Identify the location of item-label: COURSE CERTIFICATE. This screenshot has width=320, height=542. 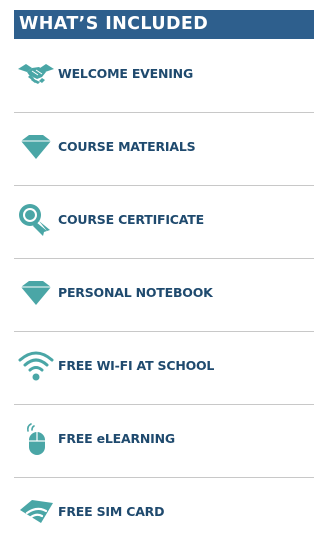
(131, 219).